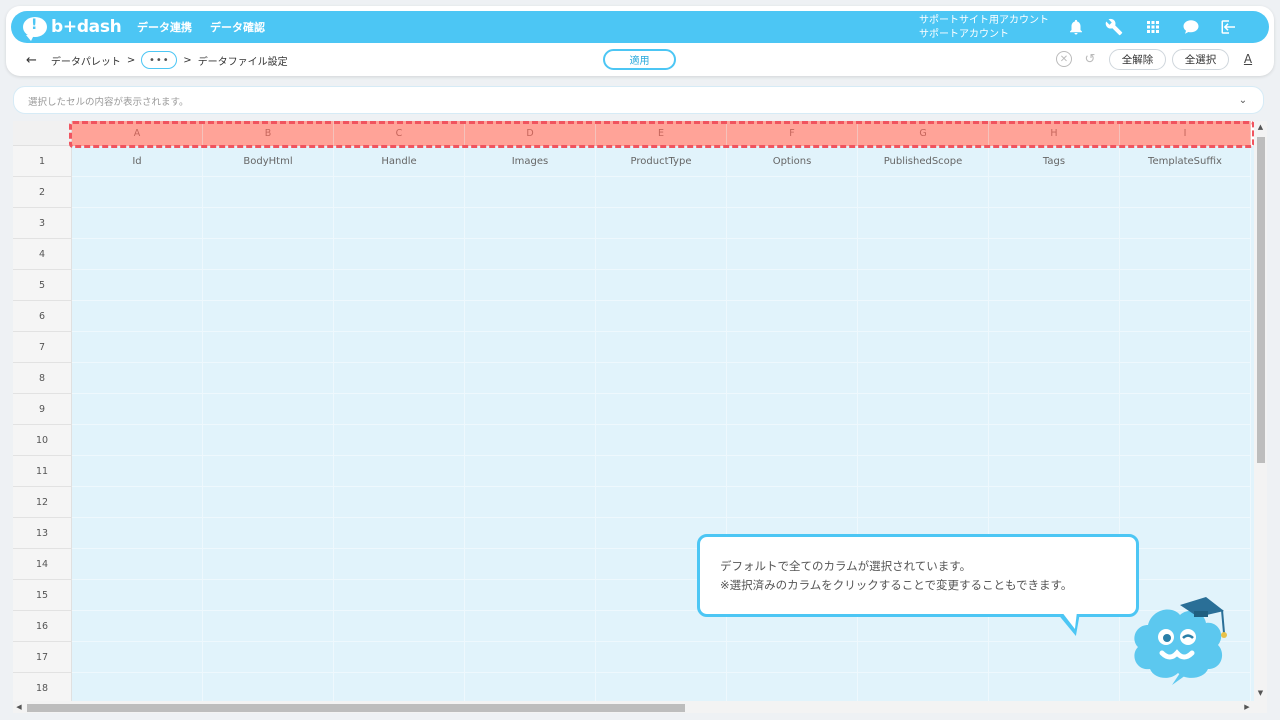 The image size is (1280, 720). I want to click on row-header-15: 15, so click(42, 595).